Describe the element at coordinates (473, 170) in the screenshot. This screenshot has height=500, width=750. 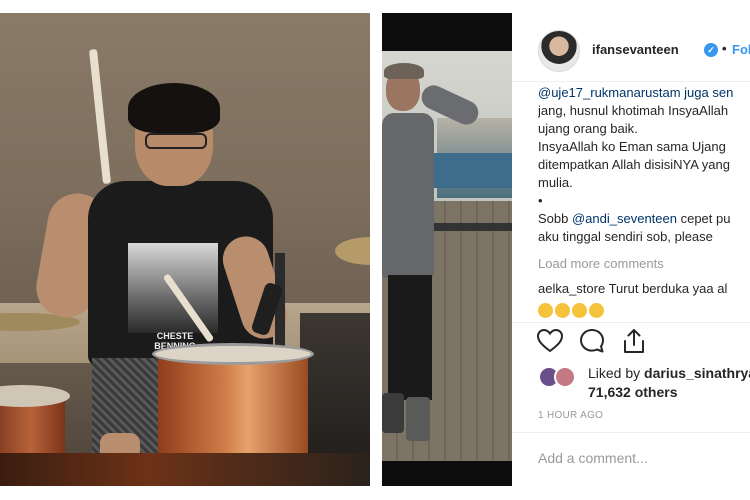
I see `booth-rail` at that location.